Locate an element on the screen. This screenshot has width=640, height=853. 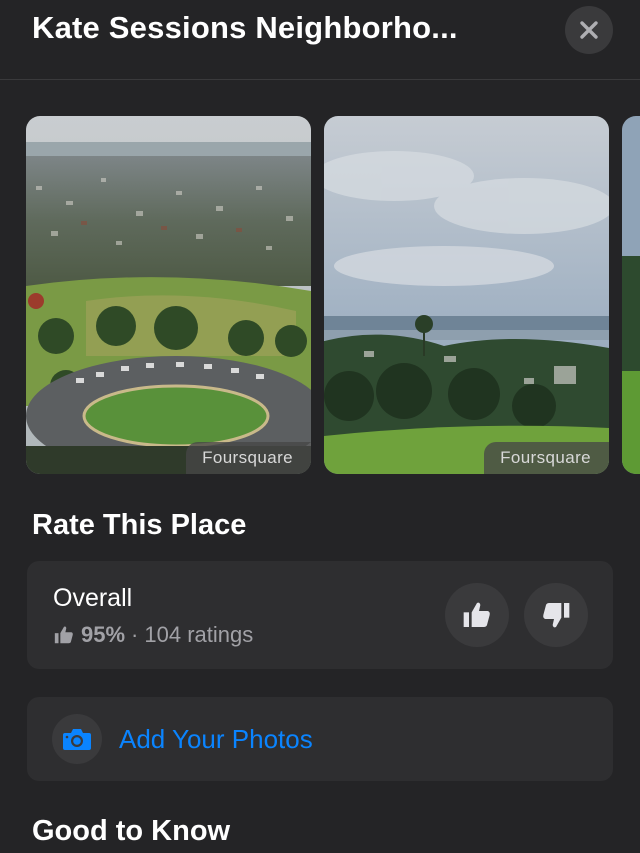
thumbs-up-icon is located at coordinates (476, 614).